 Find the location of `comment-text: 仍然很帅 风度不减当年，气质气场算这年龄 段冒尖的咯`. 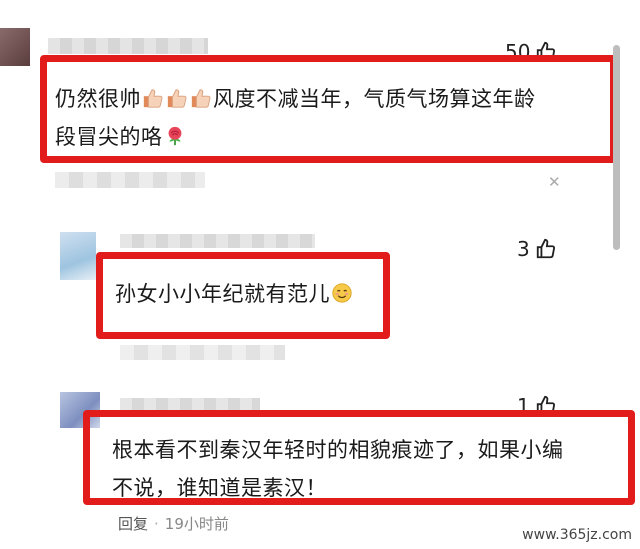

comment-text: 仍然很帅 风度不减当年，气质气场算这年龄 段冒尖的咯 is located at coordinates (295, 118).